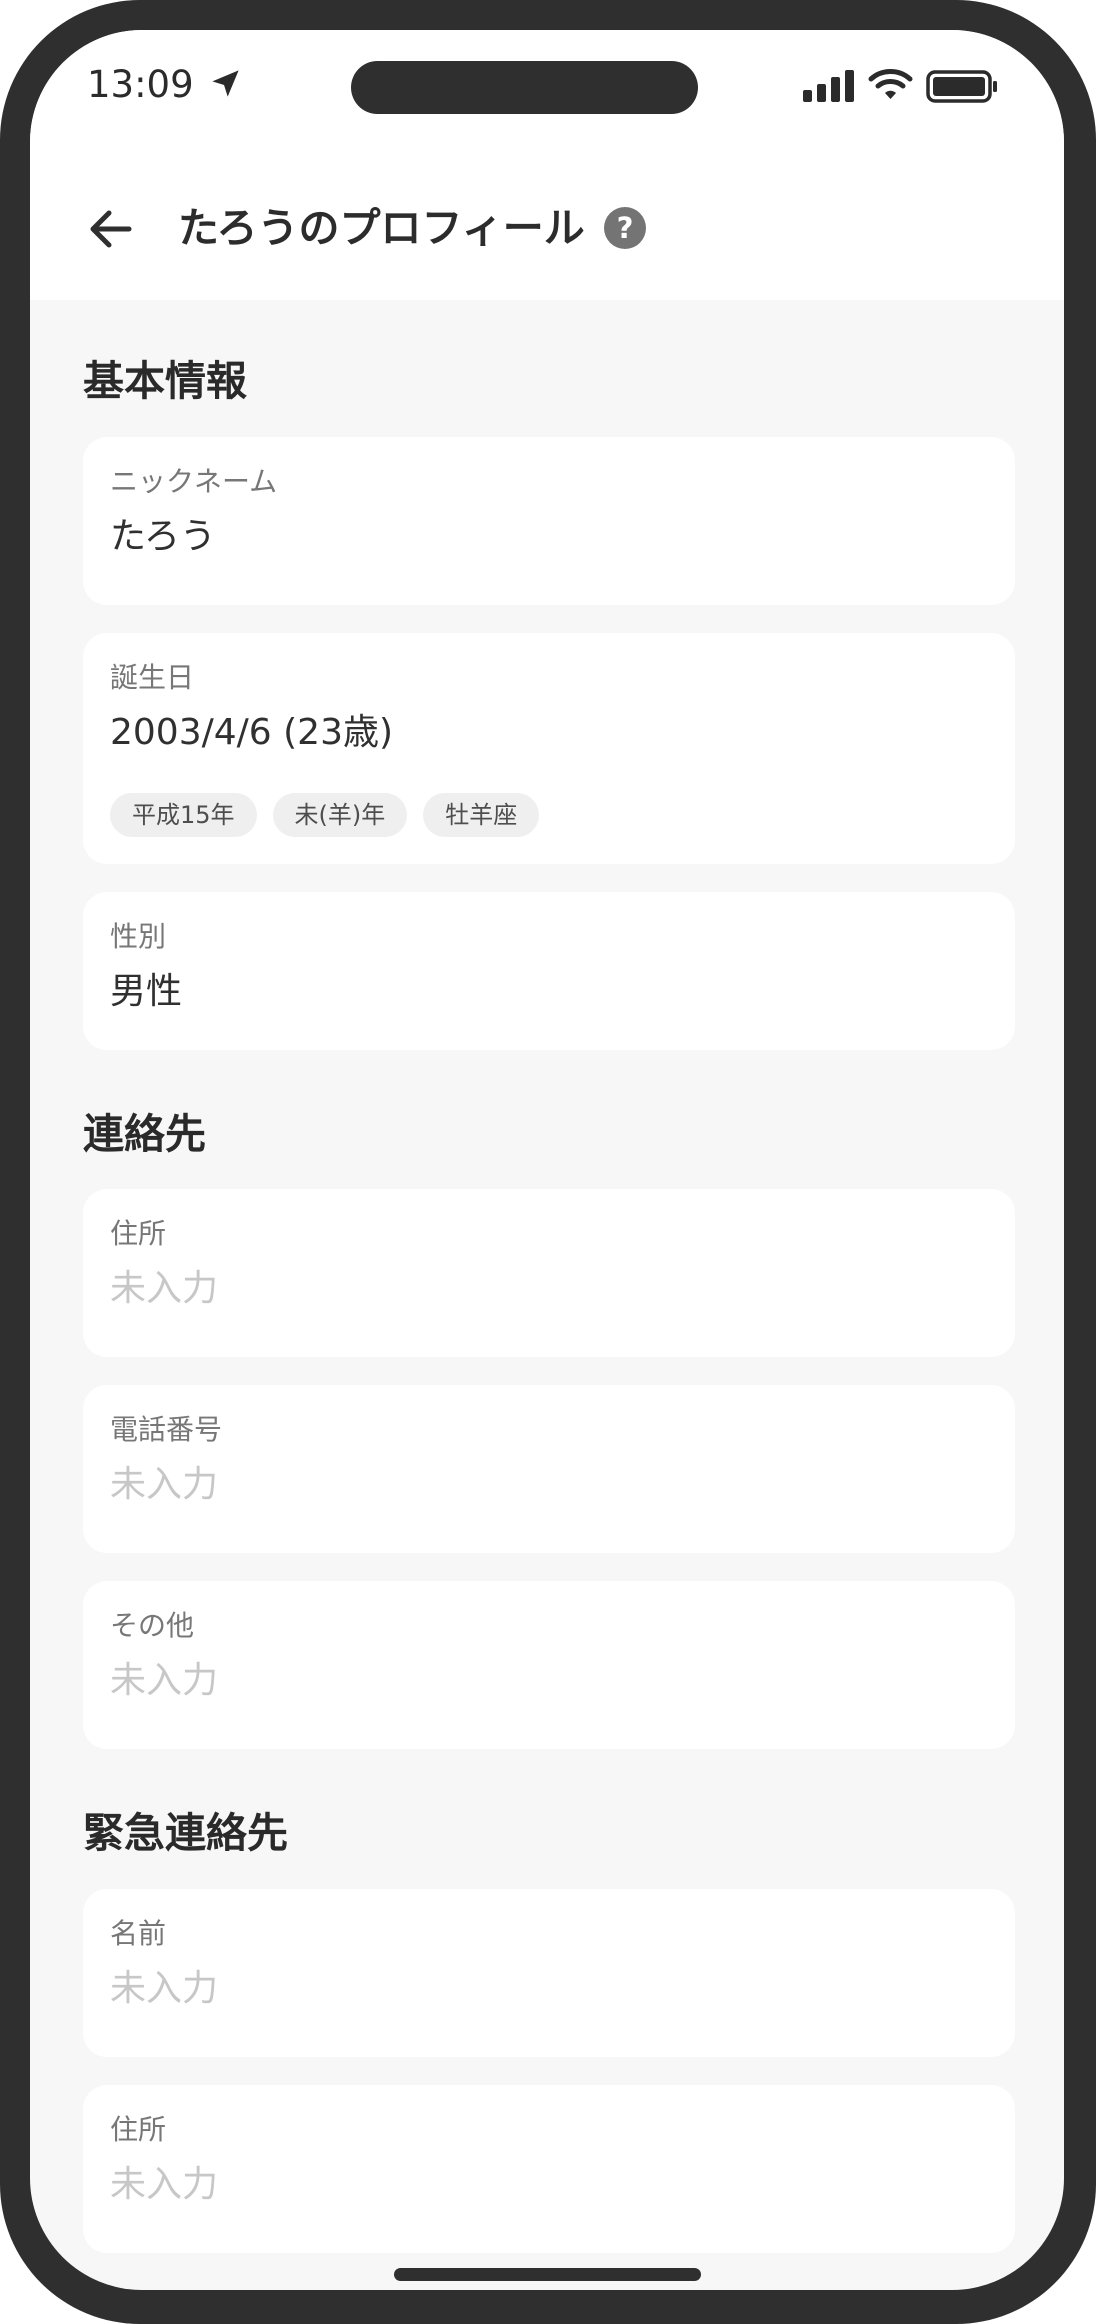 Image resolution: width=1096 pixels, height=2324 pixels. What do you see at coordinates (194, 481) in the screenshot?
I see `field-label: ニックネーム` at bounding box center [194, 481].